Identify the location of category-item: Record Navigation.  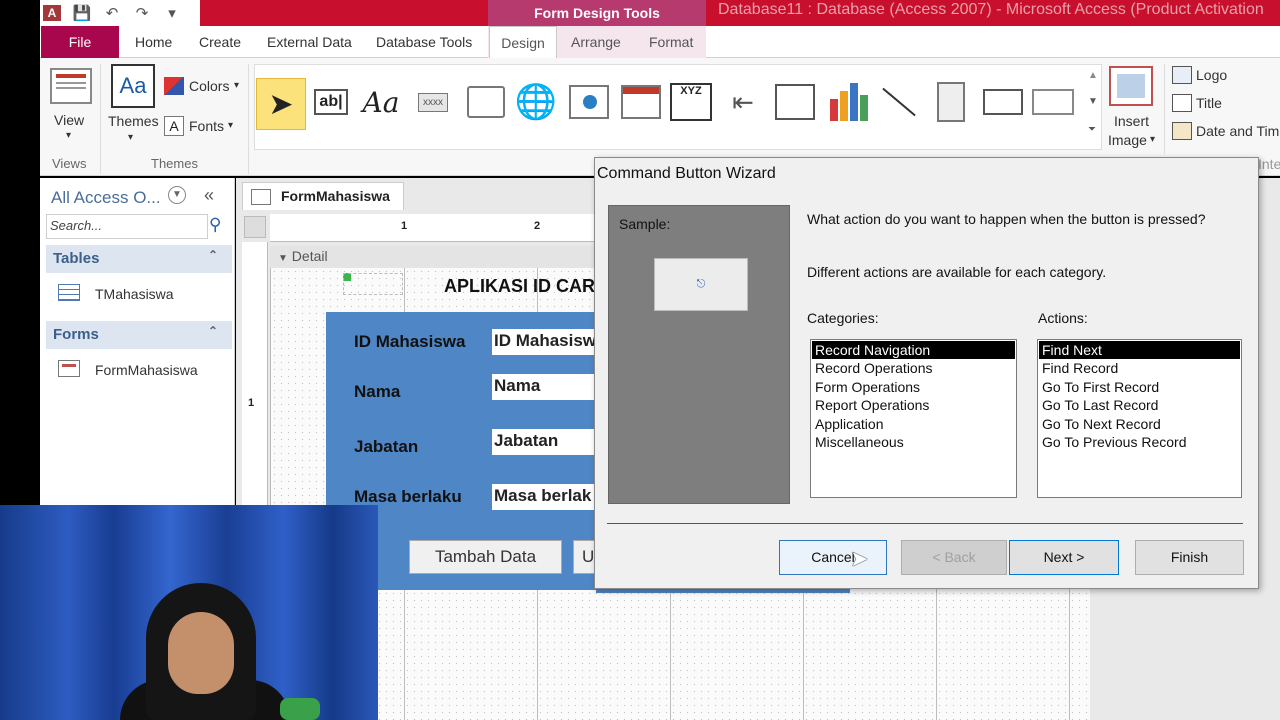
(913, 350).